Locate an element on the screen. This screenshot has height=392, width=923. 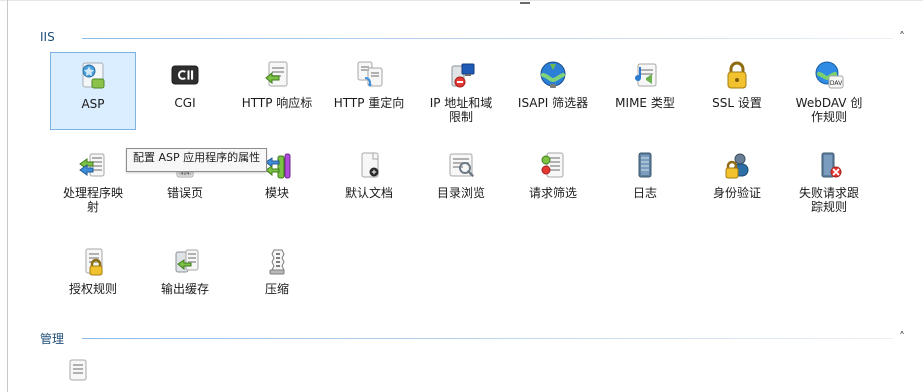
feature-label: 压缩 is located at coordinates (276, 289).